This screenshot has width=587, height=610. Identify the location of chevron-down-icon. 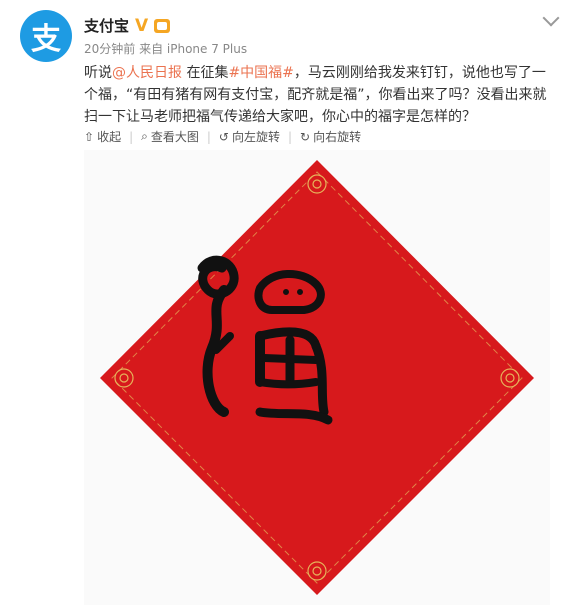
(551, 18).